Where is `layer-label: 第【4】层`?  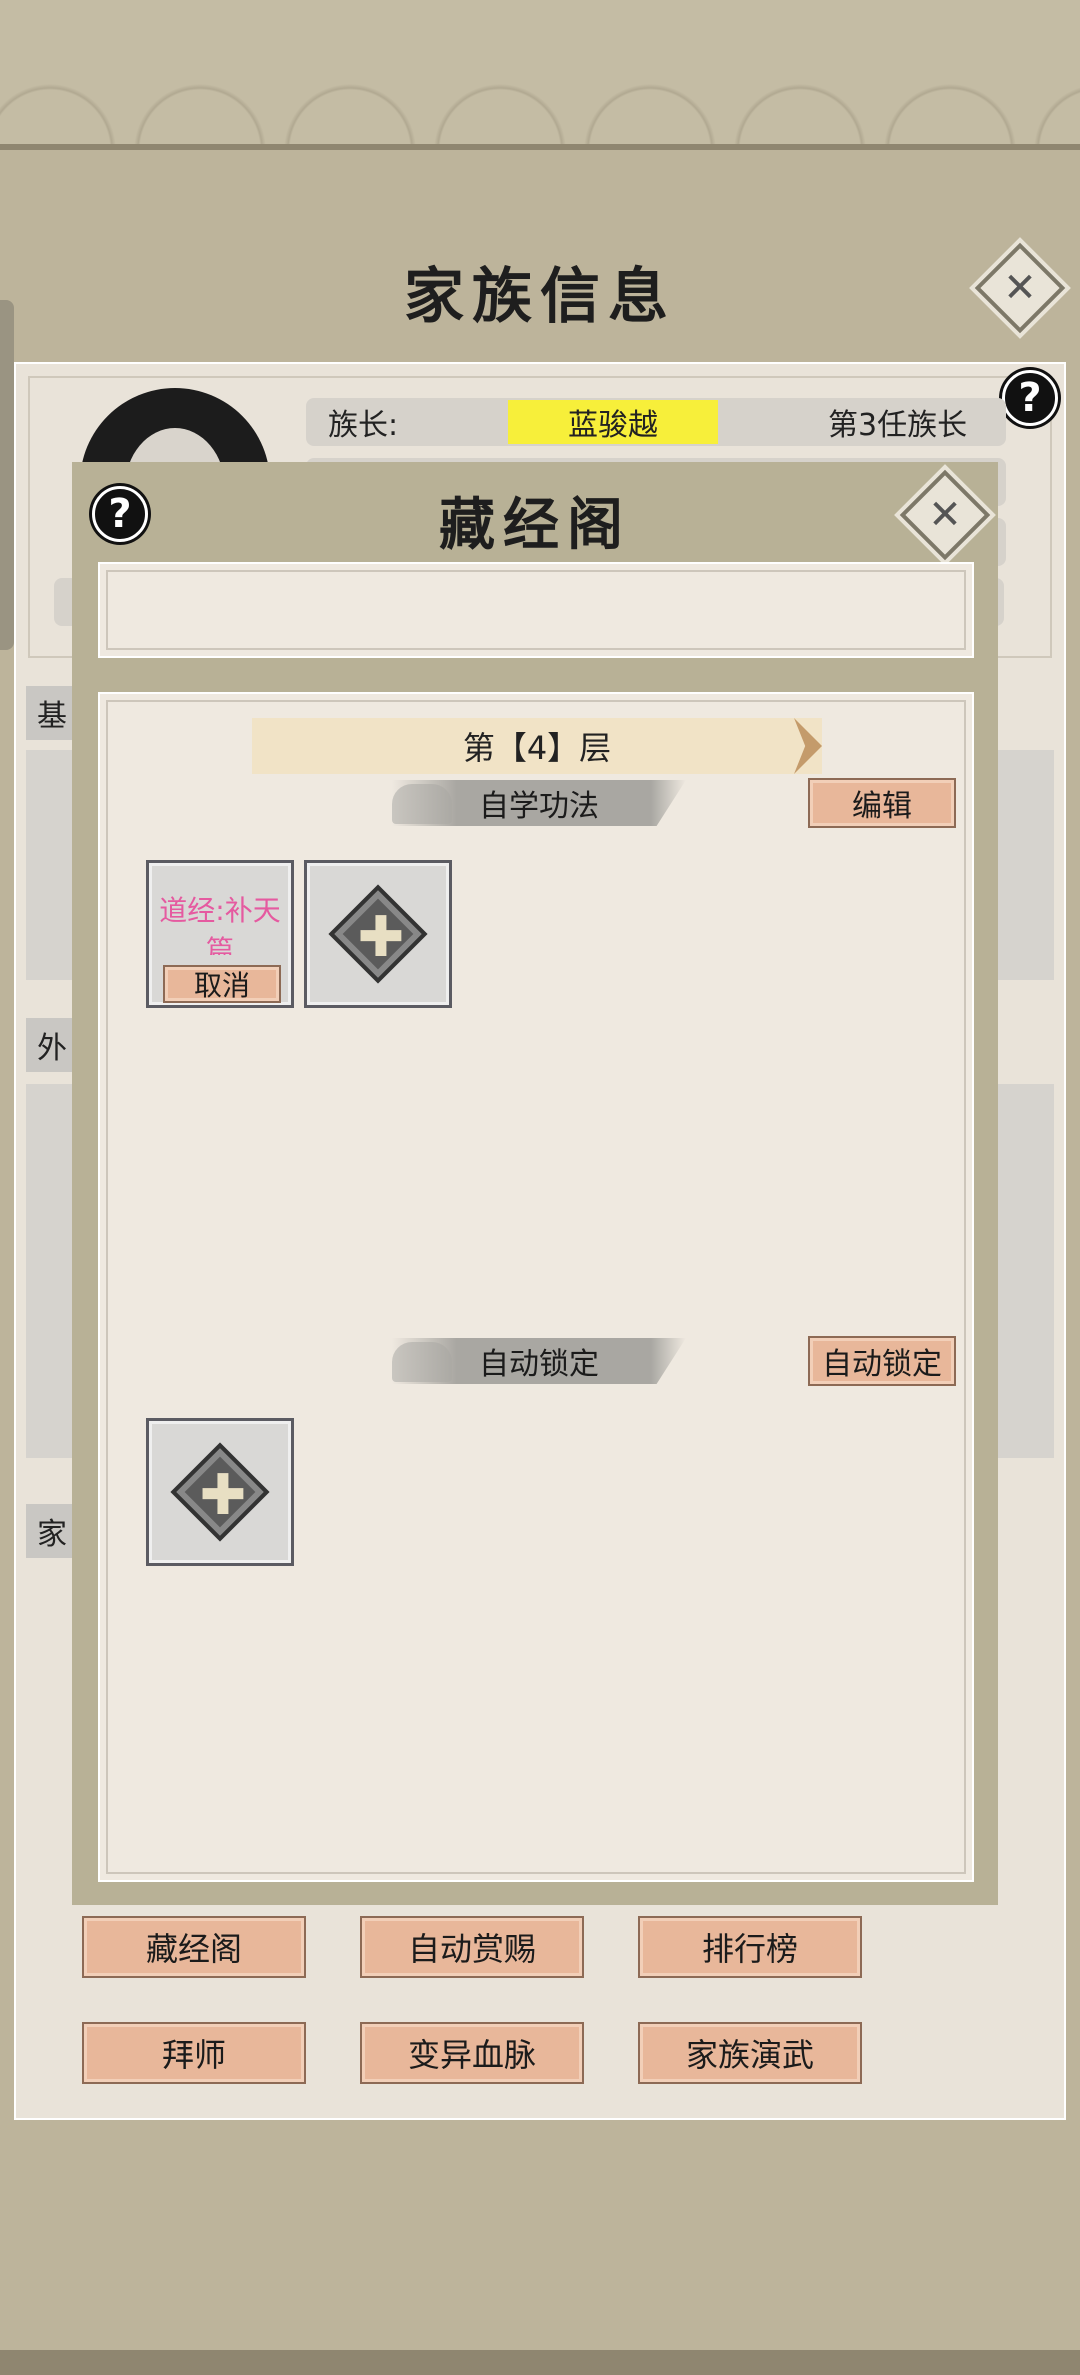
layer-label: 第【4】层 is located at coordinates (537, 748).